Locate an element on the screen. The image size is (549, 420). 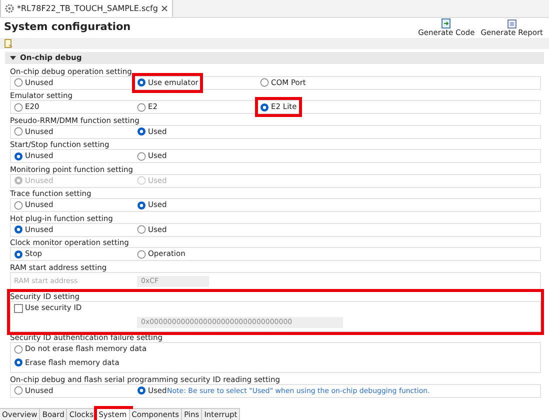
close-icon is located at coordinates (164, 8).